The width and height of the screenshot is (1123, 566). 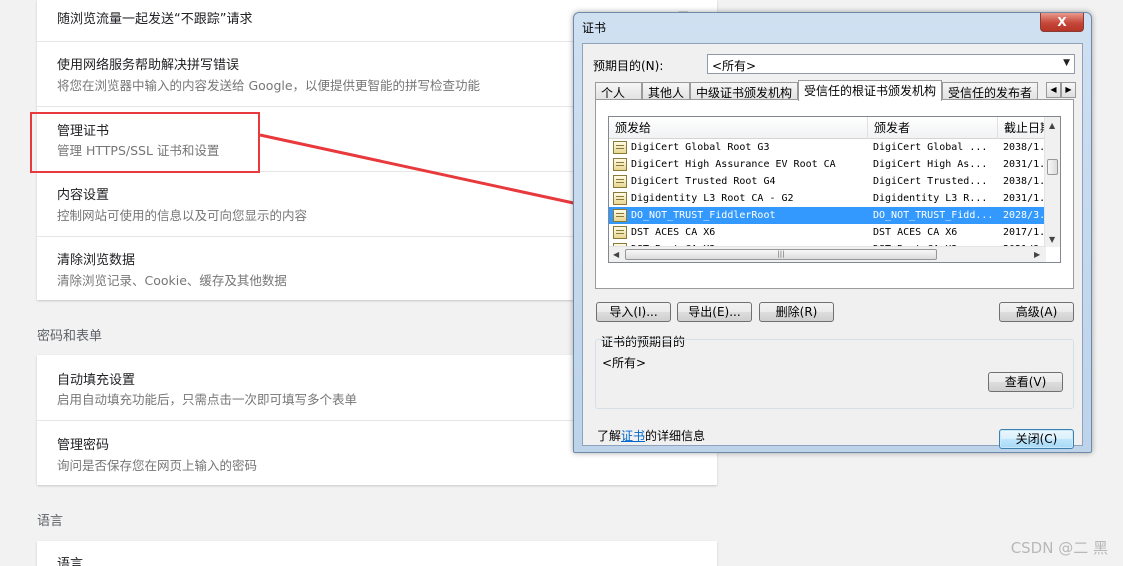 I want to click on purpose-value: <所有>, so click(x=734, y=66).